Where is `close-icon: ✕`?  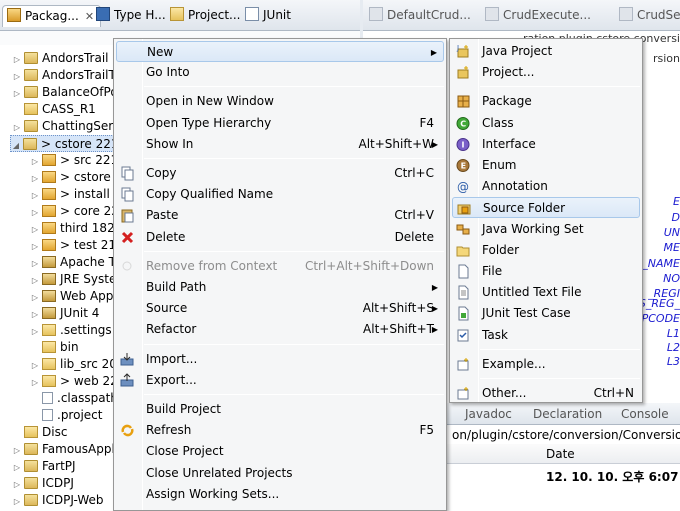
close-icon: ✕ is located at coordinates (89, 16).